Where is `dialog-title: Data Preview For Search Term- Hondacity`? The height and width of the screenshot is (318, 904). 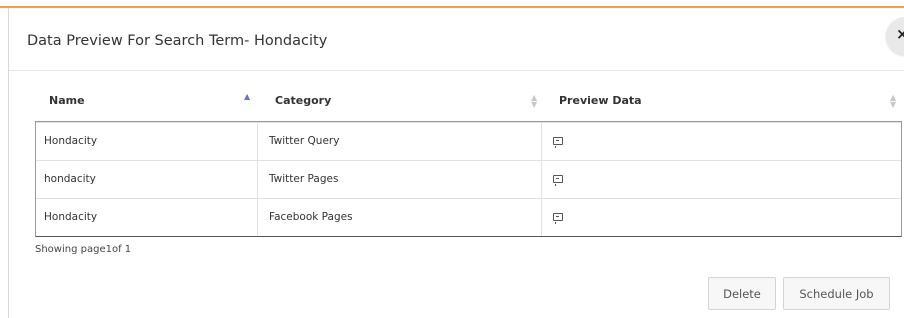
dialog-title: Data Preview For Search Term- Hondacity is located at coordinates (177, 41).